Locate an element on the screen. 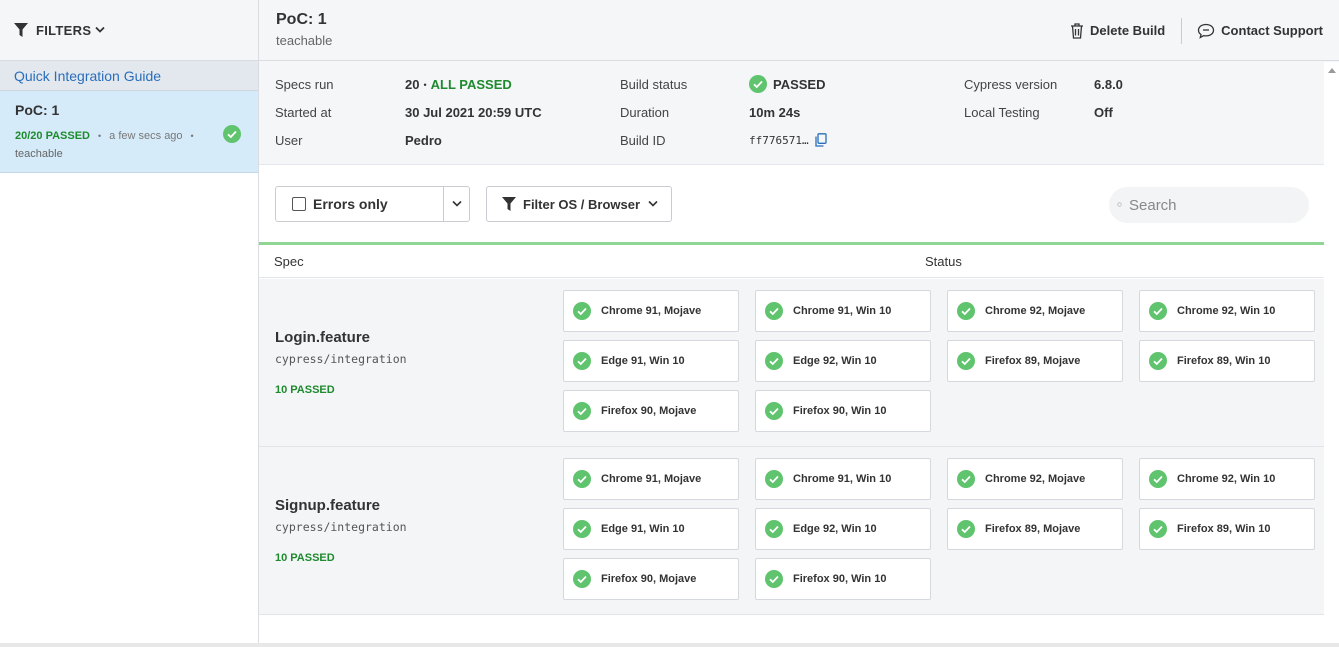 The width and height of the screenshot is (1339, 647). spec-name: Login.feature is located at coordinates (322, 337).